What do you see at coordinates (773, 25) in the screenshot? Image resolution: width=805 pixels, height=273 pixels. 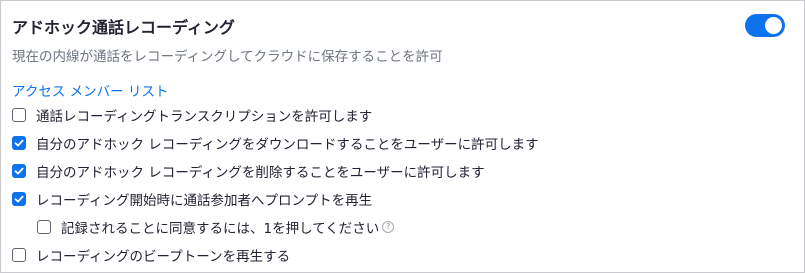 I see `toggle-knob` at bounding box center [773, 25].